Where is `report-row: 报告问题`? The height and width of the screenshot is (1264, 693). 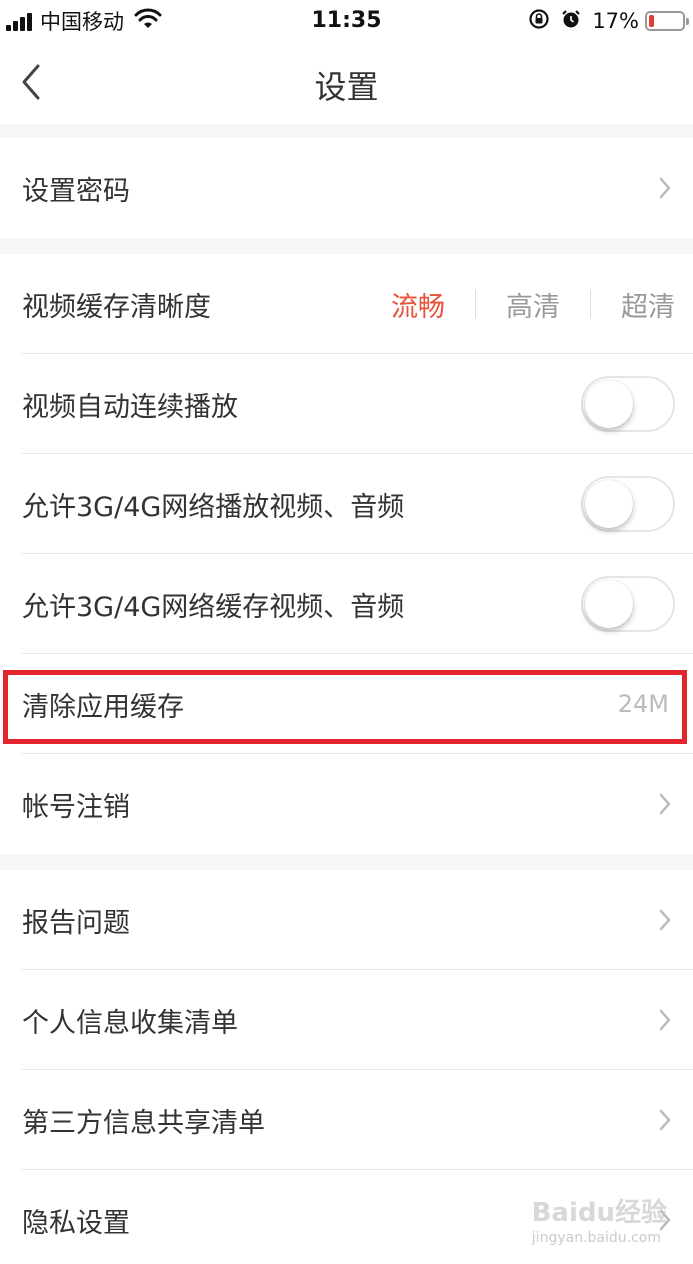
report-row: 报告问题 is located at coordinates (346, 920).